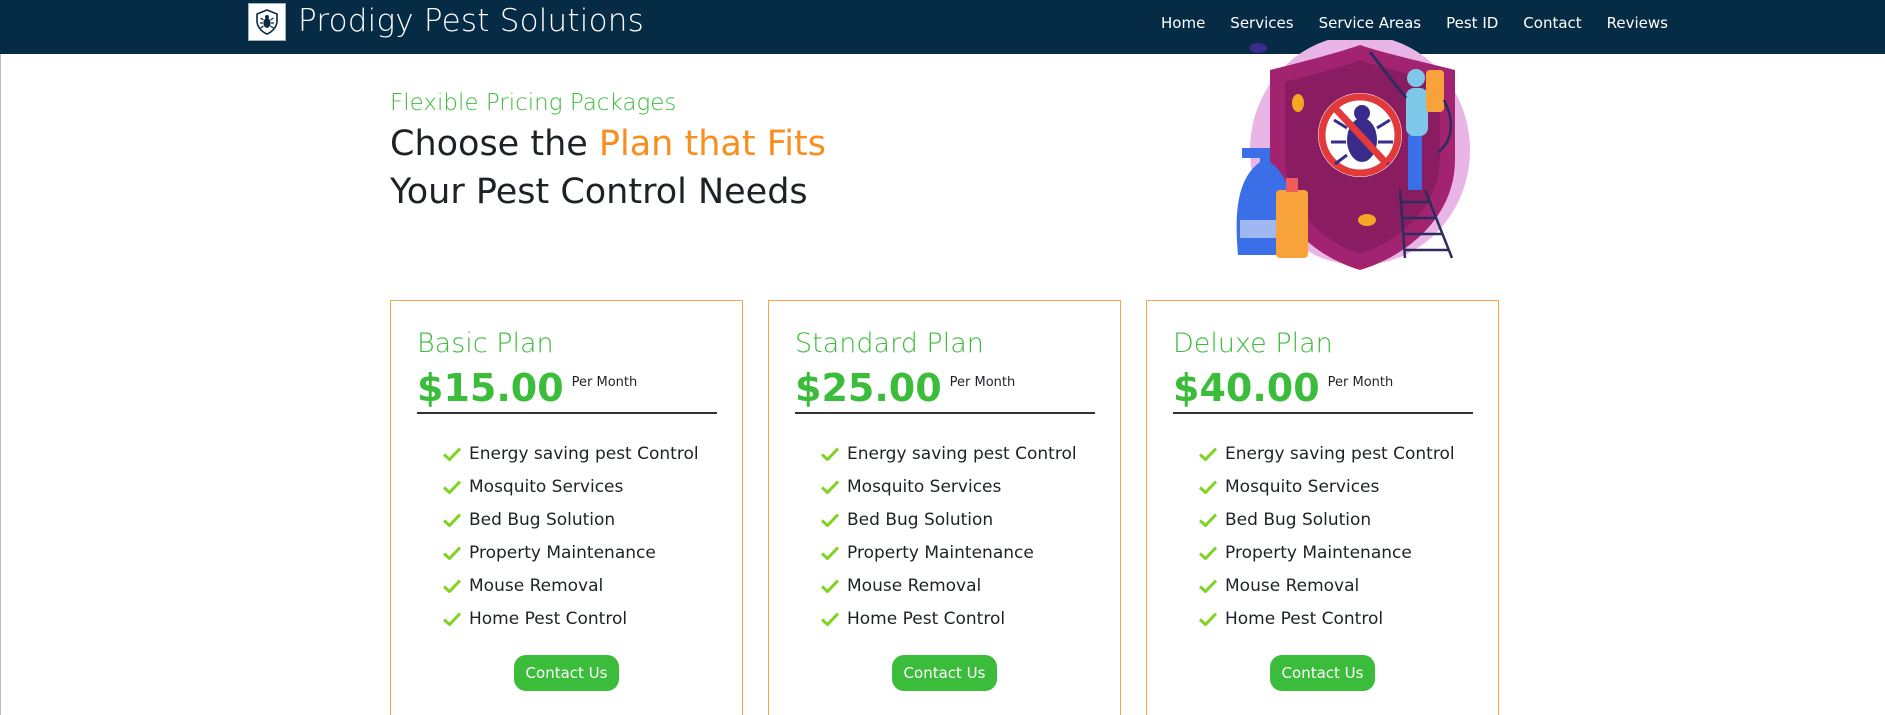 This screenshot has width=1885, height=715. I want to click on site-logo, so click(267, 22).